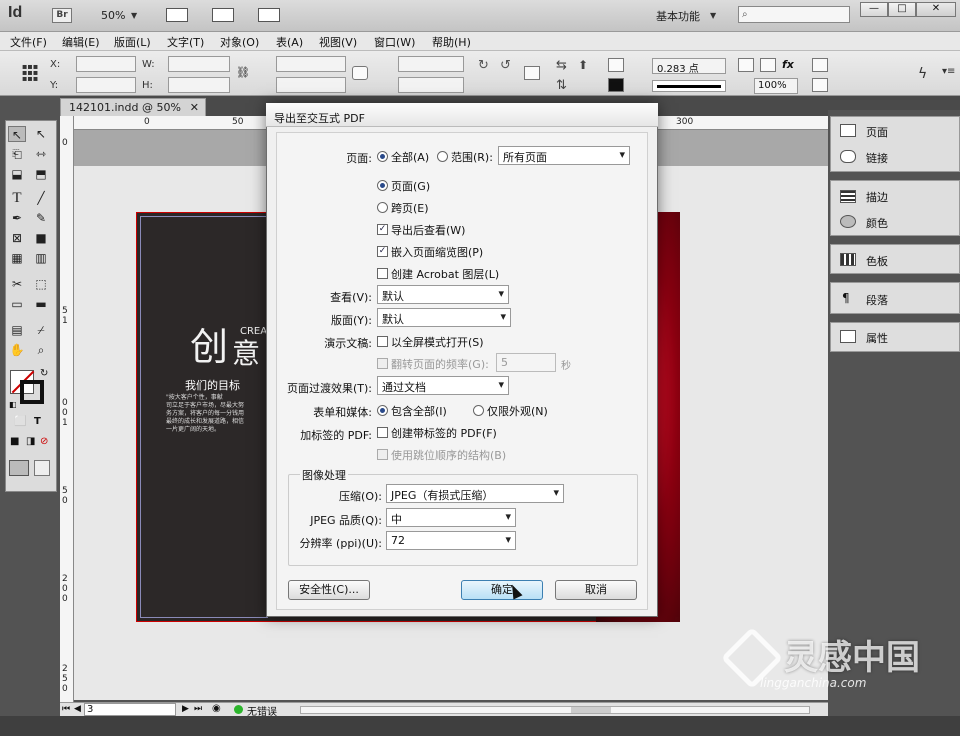  I want to click on swatches-icon, so click(848, 259).